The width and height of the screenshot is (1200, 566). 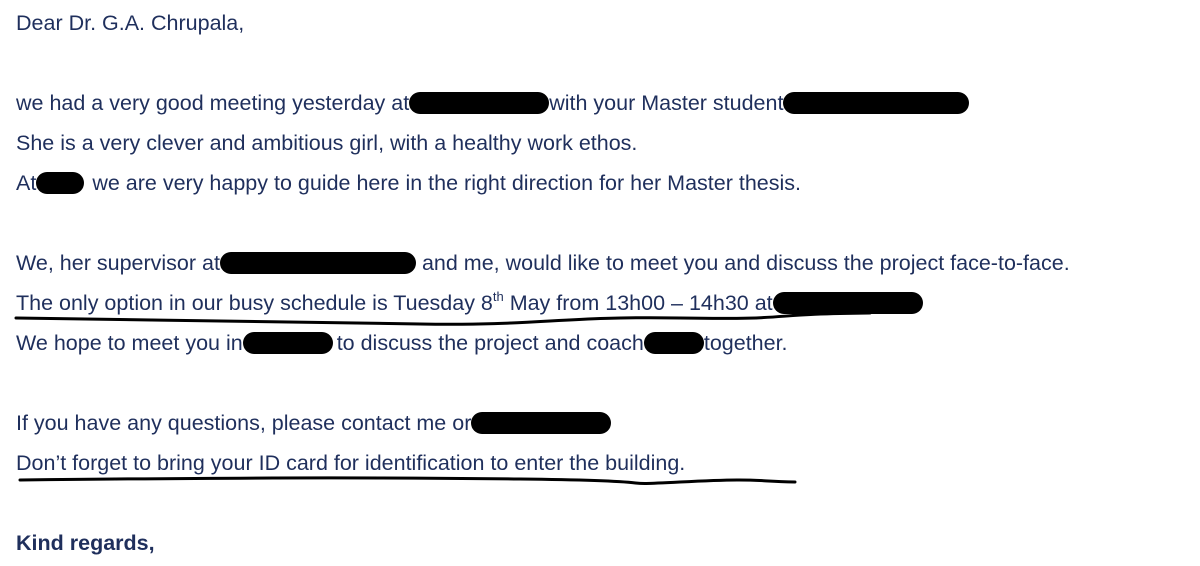 What do you see at coordinates (407, 481) in the screenshot?
I see `pen-underline-id-card` at bounding box center [407, 481].